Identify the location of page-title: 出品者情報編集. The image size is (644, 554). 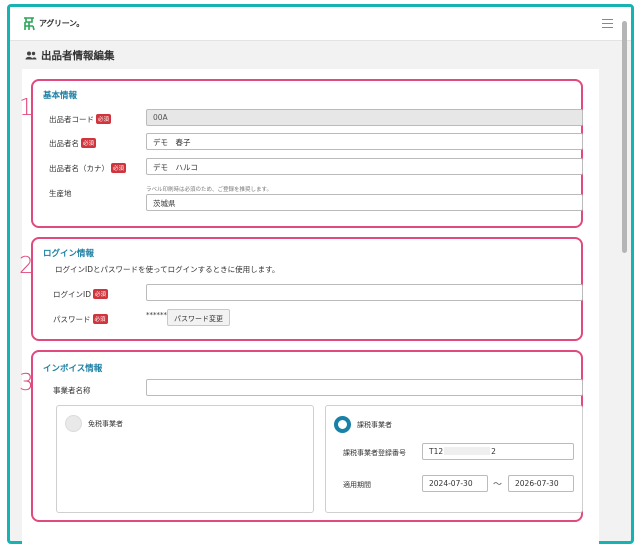
(70, 55).